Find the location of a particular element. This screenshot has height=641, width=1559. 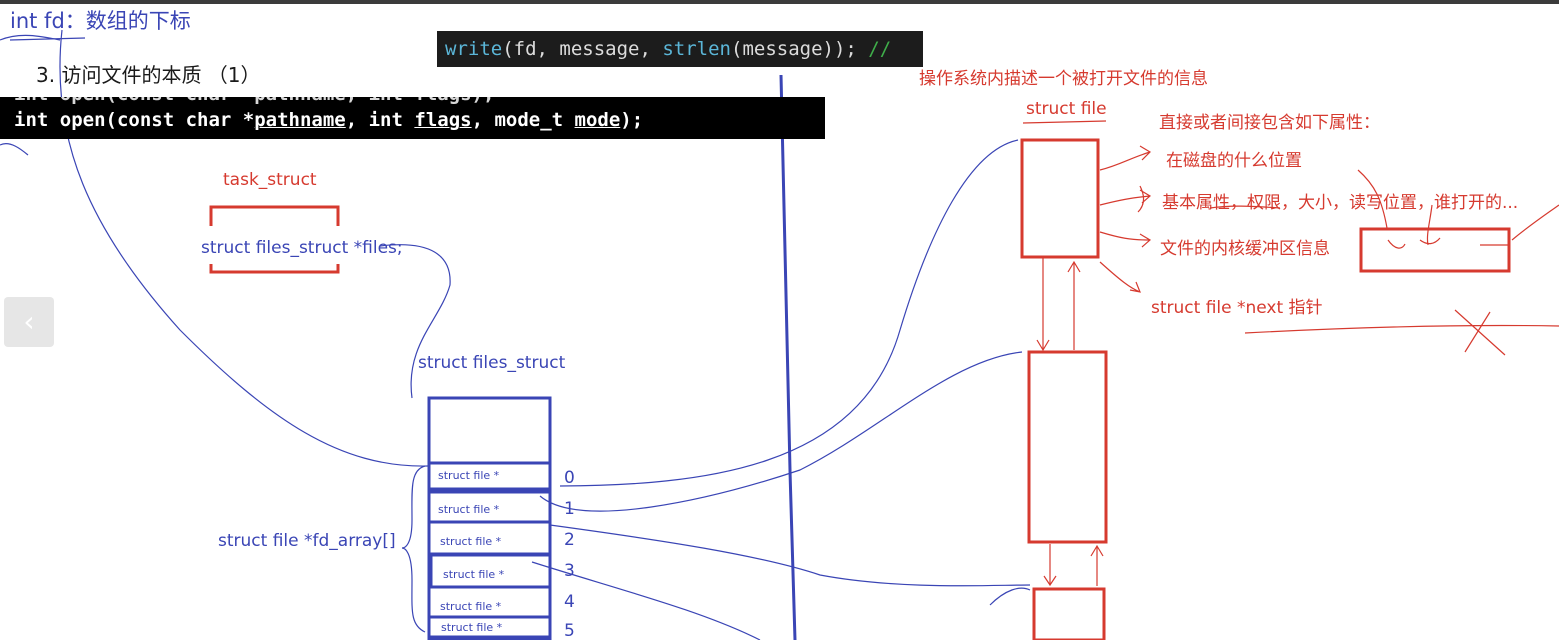

code-open-flags: flags is located at coordinates (443, 120).